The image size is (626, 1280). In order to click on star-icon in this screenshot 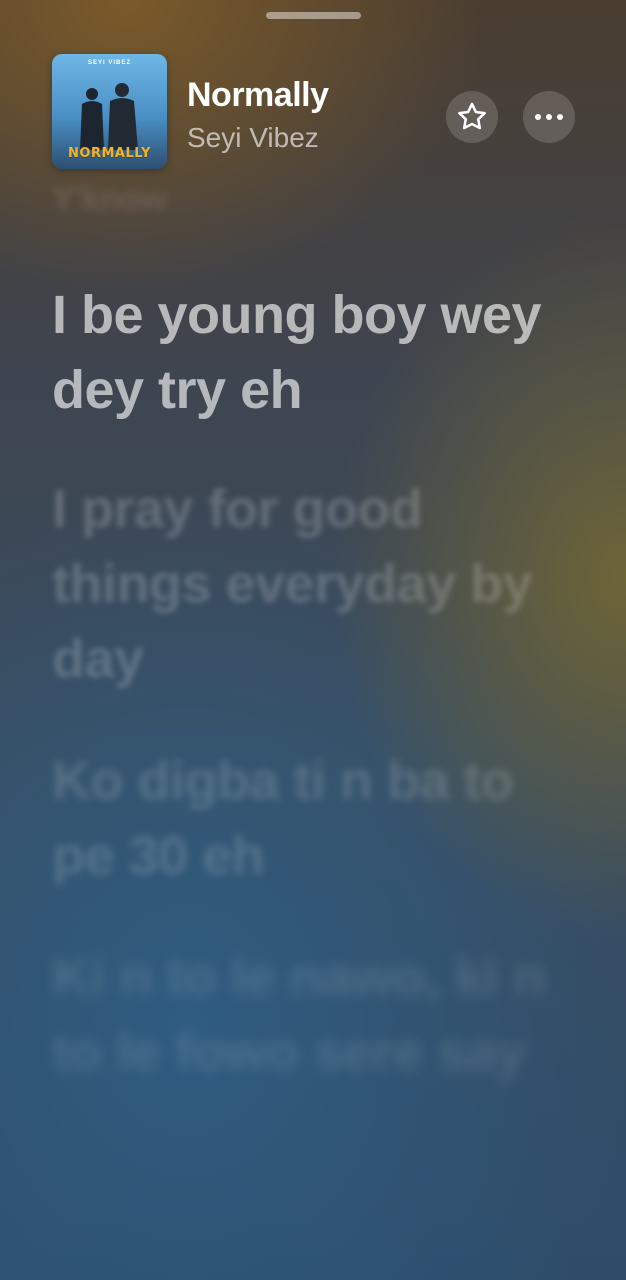, I will do `click(472, 116)`.